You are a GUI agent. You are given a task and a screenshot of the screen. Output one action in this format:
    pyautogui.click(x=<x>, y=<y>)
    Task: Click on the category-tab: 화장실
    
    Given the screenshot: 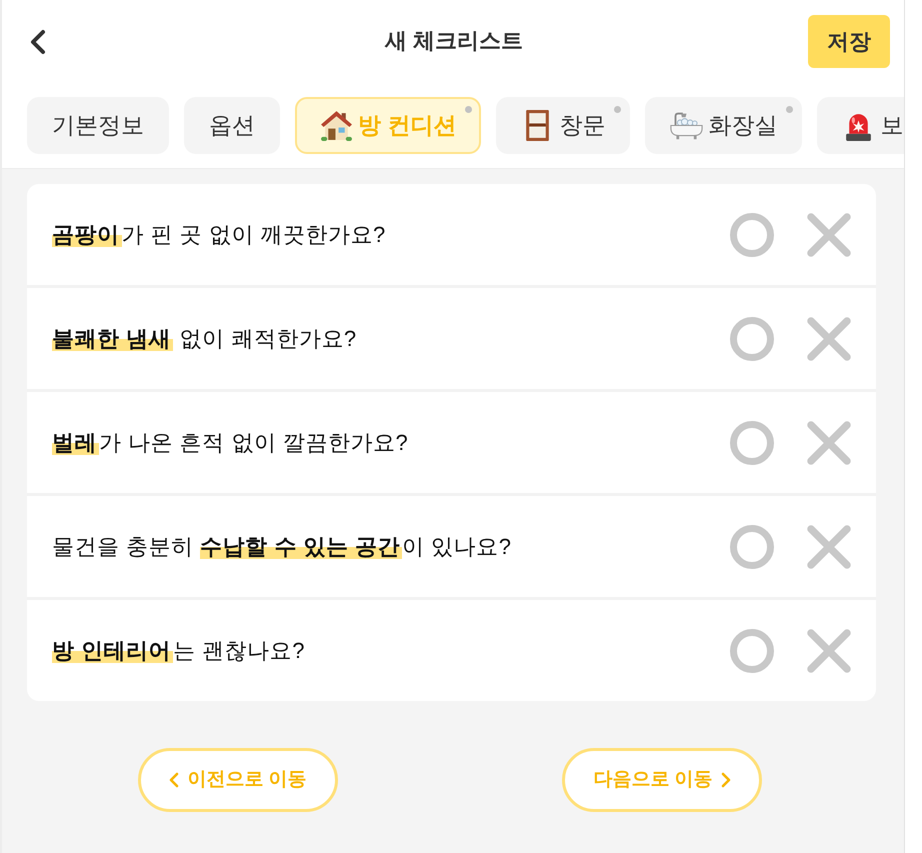 What is the action you would take?
    pyautogui.click(x=723, y=125)
    